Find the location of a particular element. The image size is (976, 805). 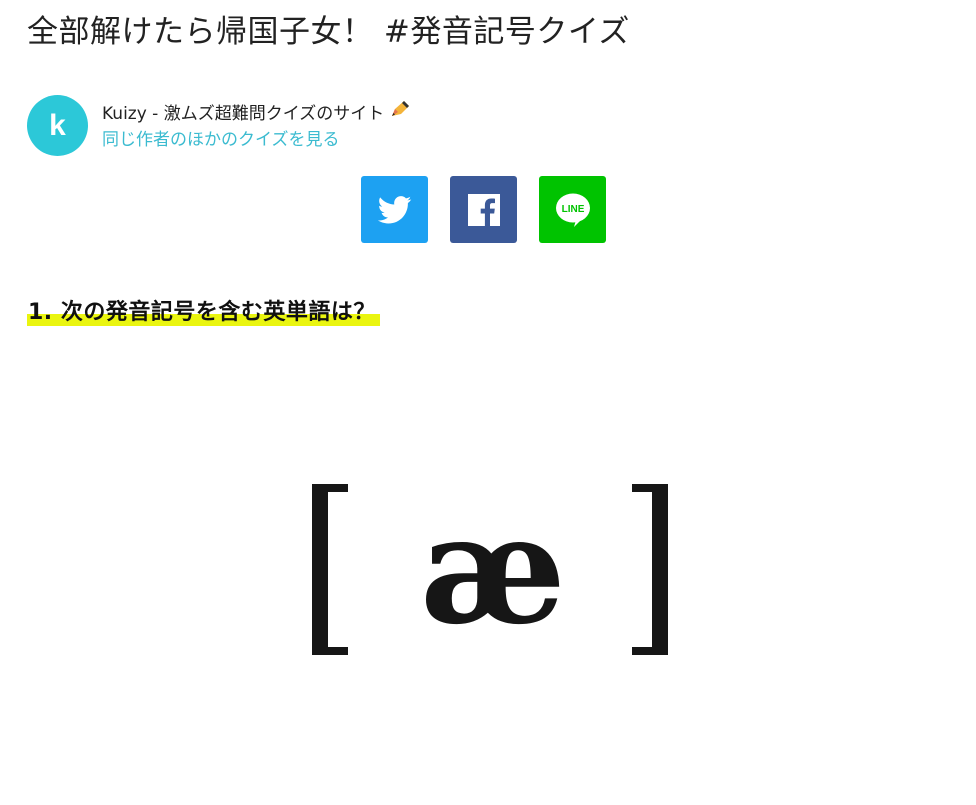

close-bracket is located at coordinates (650, 569).